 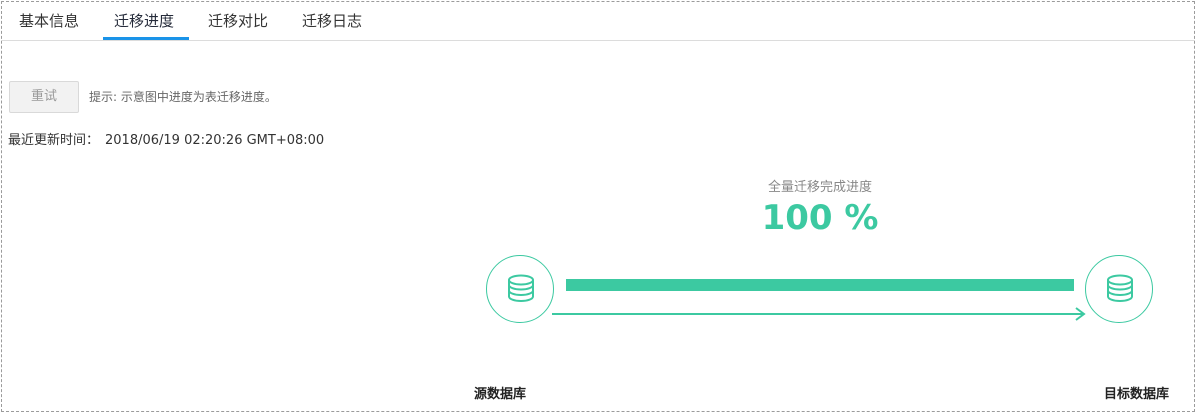 I want to click on source-database-label: 源数据库, so click(x=500, y=394).